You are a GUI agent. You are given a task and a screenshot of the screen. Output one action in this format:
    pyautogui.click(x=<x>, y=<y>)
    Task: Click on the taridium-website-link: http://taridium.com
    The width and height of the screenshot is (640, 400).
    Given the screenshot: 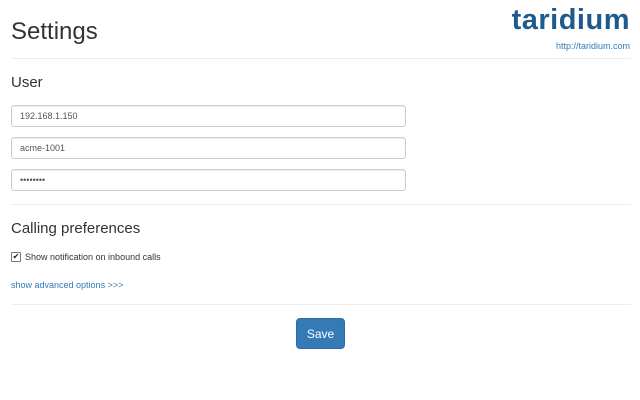 What is the action you would take?
    pyautogui.click(x=593, y=46)
    